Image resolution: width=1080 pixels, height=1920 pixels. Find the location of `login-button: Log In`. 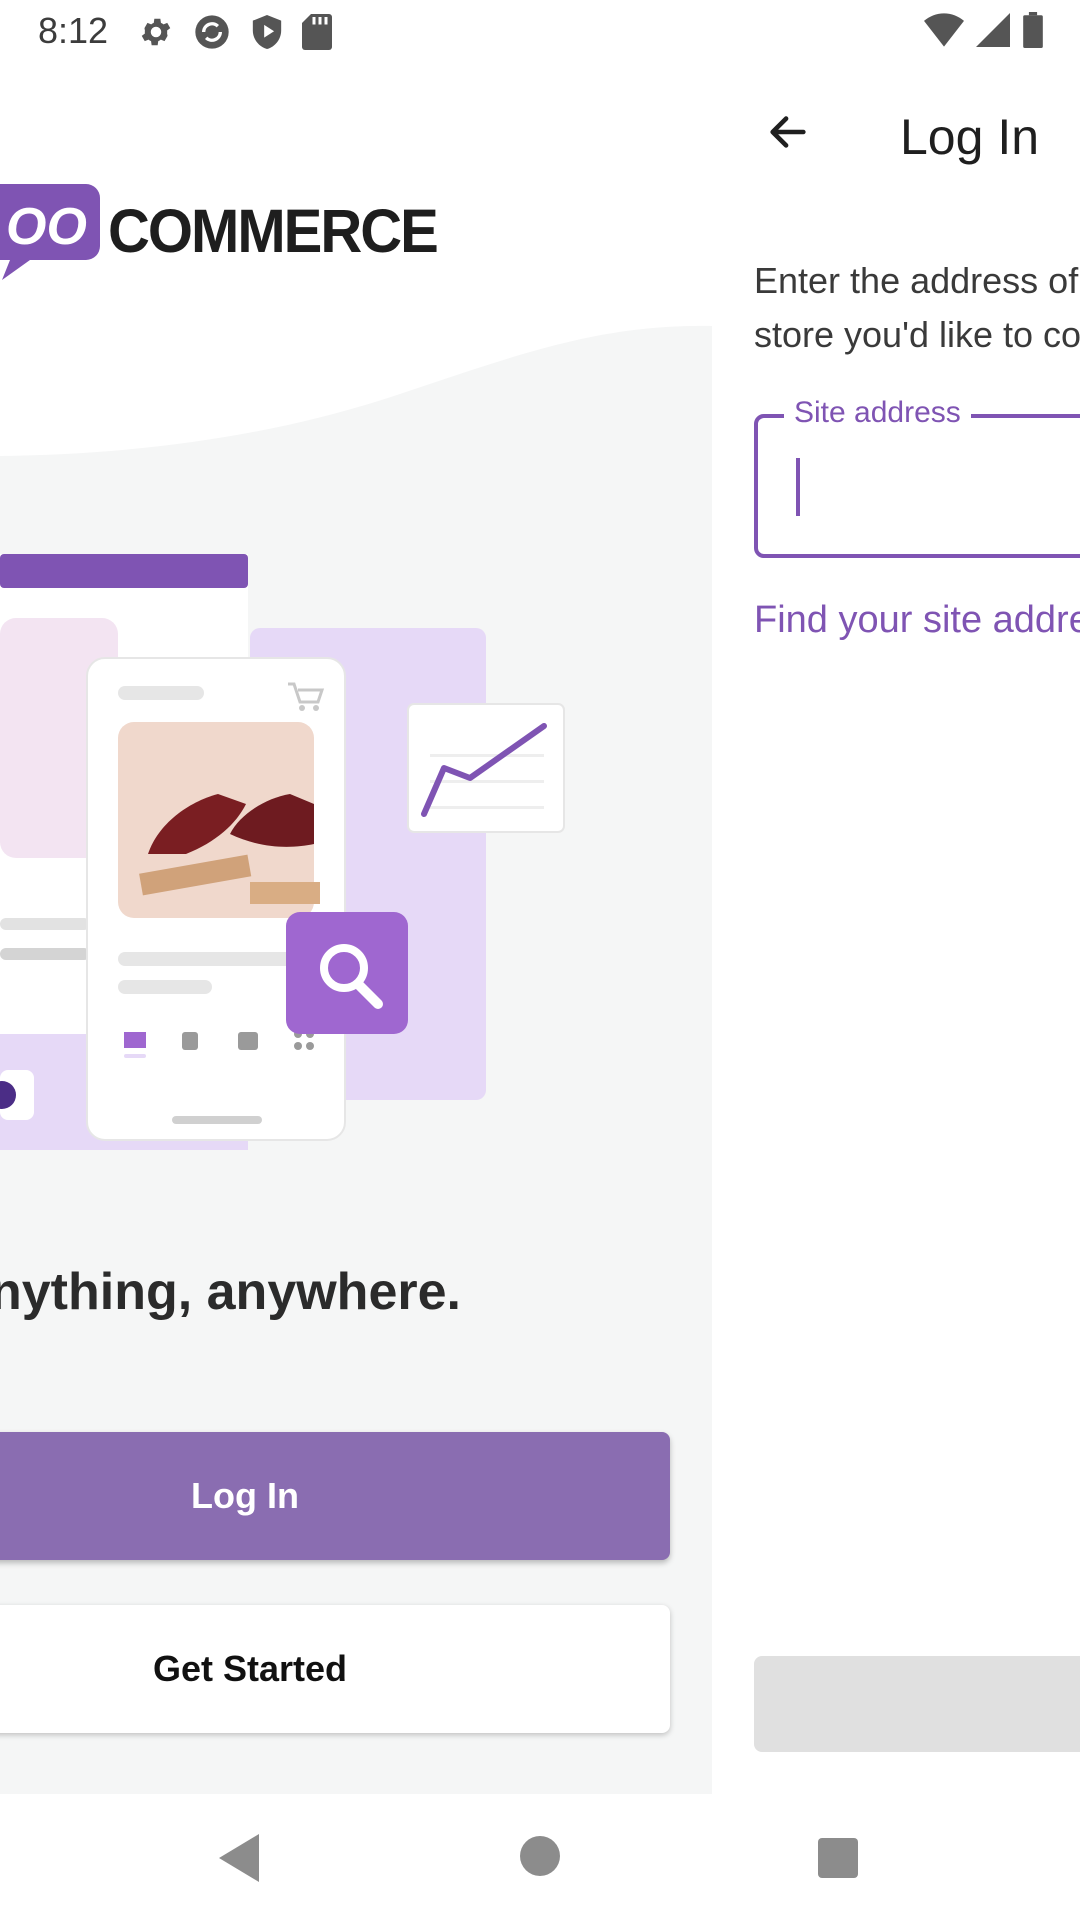

login-button: Log In is located at coordinates (335, 1496).